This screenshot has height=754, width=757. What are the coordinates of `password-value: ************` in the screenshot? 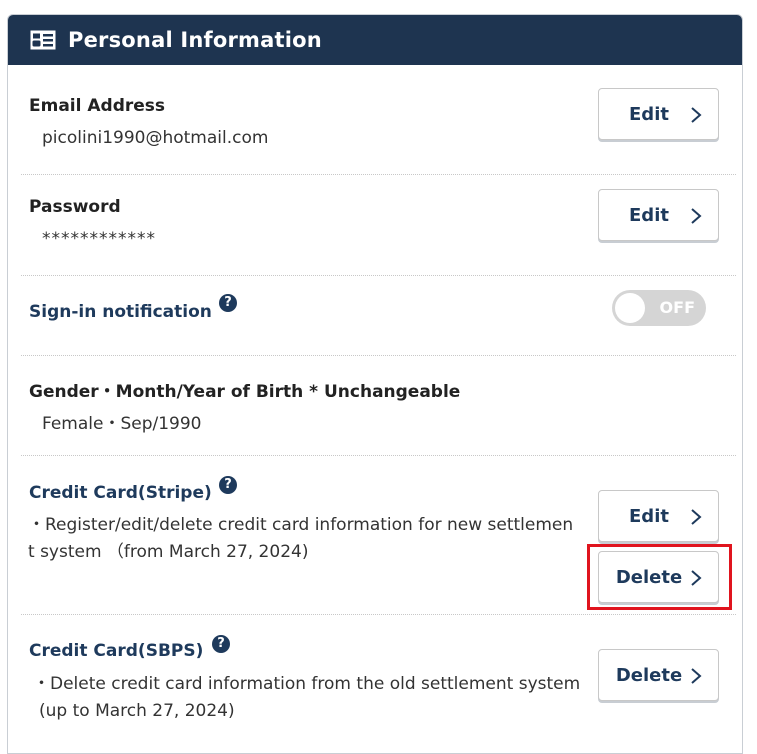 It's located at (99, 239).